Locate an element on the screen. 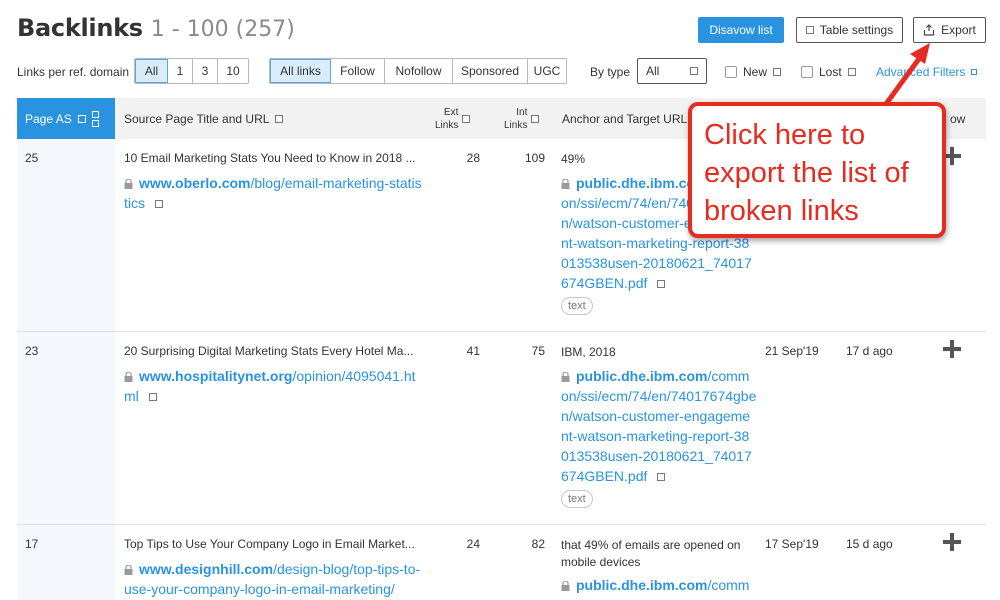 The height and width of the screenshot is (600, 1000). column-source: Source Page Title and URL is located at coordinates (204, 118).